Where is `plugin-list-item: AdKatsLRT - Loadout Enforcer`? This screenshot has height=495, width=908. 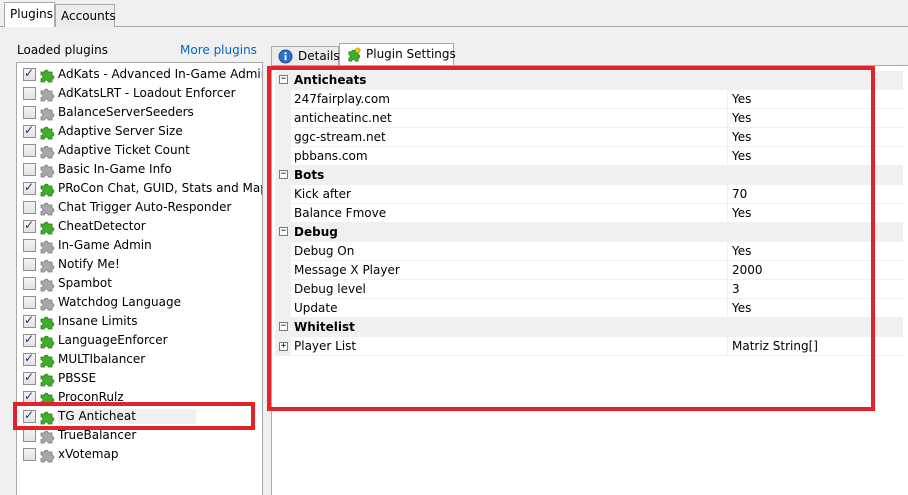
plugin-list-item: AdKatsLRT - Loadout Enforcer is located at coordinates (139, 93).